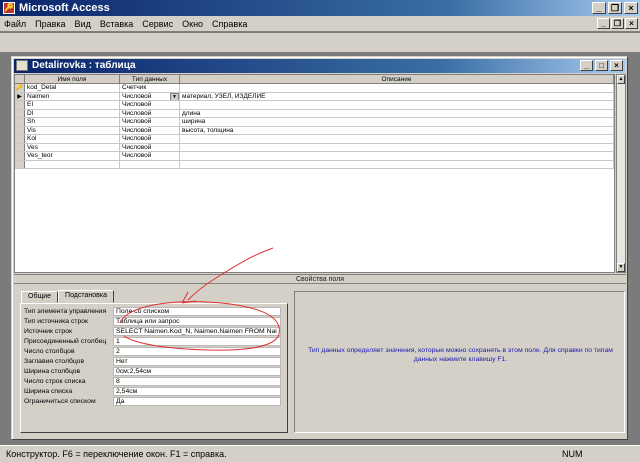  I want to click on table-row: Ves_teor Числовой, so click(314, 156).